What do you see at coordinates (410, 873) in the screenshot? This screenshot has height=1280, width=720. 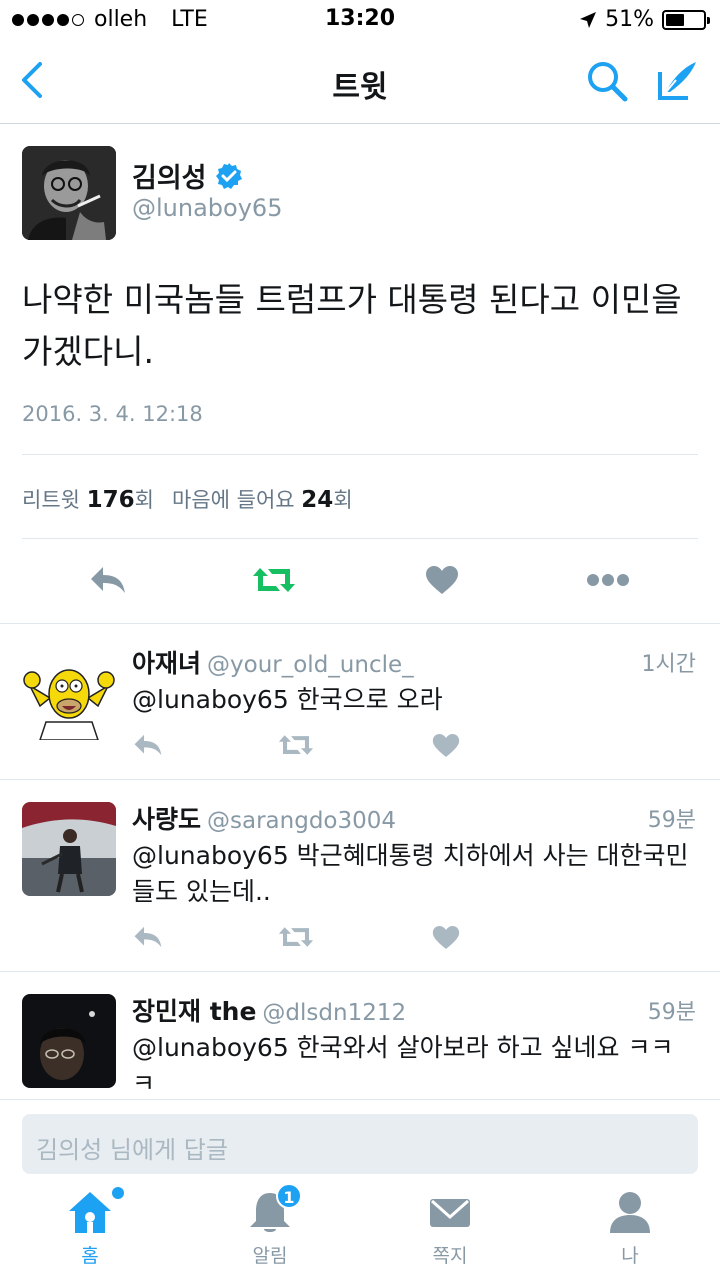 I see `reply-text: @lunaboy65 박근혜대통령 치하에서 사는 대한국민 들도 있는데..` at bounding box center [410, 873].